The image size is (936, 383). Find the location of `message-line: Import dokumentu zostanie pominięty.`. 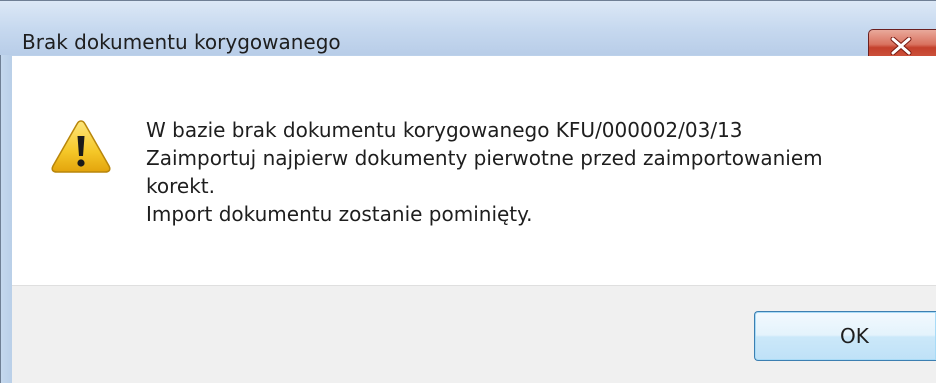

message-line: Import dokumentu zostanie pominięty. is located at coordinates (339, 214).